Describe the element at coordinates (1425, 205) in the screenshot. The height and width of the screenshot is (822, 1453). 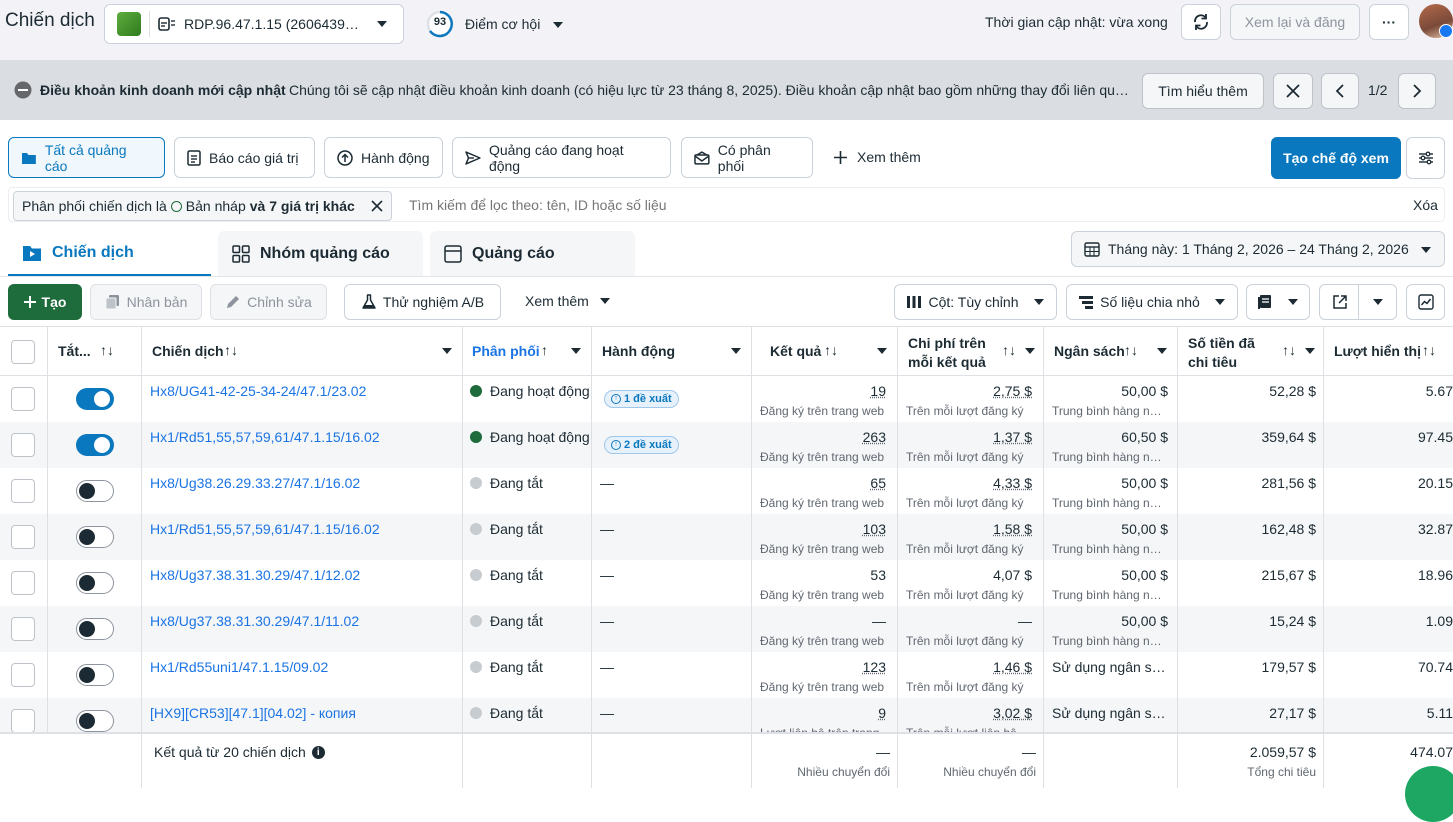
I see `clear-filters-button: Xóa` at that location.